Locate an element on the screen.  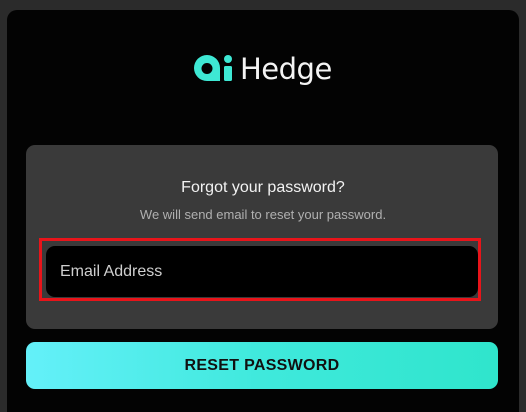
brand-name: Hedge is located at coordinates (286, 69).